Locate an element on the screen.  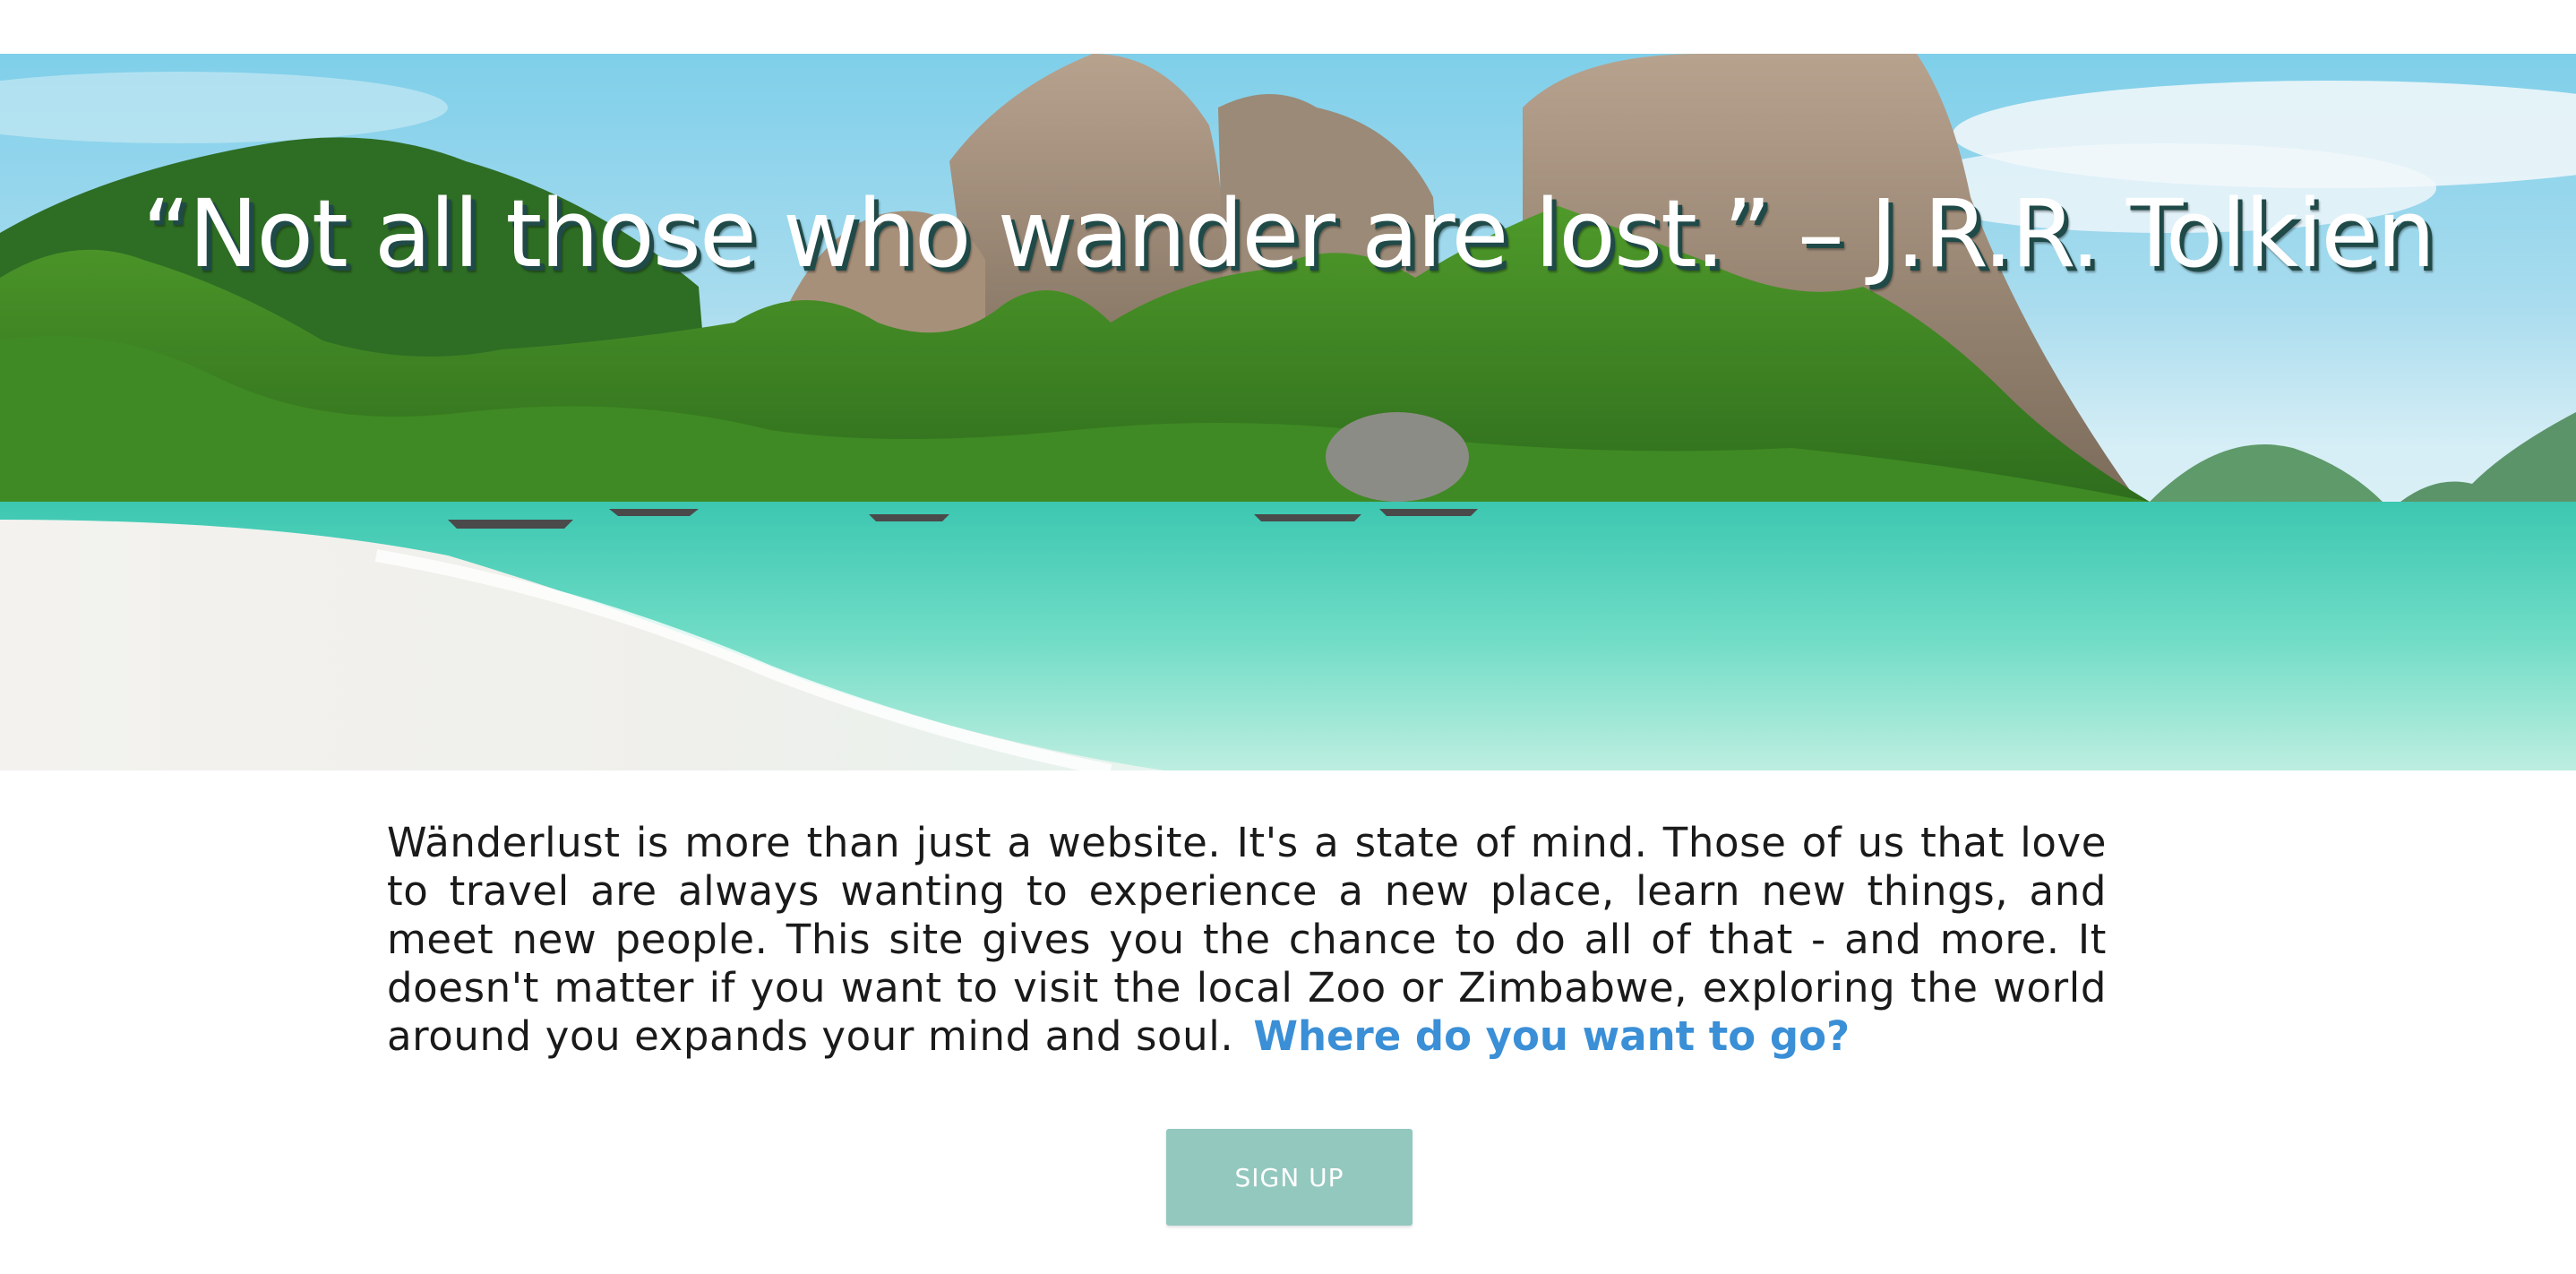
top-bar is located at coordinates (1288, 27).